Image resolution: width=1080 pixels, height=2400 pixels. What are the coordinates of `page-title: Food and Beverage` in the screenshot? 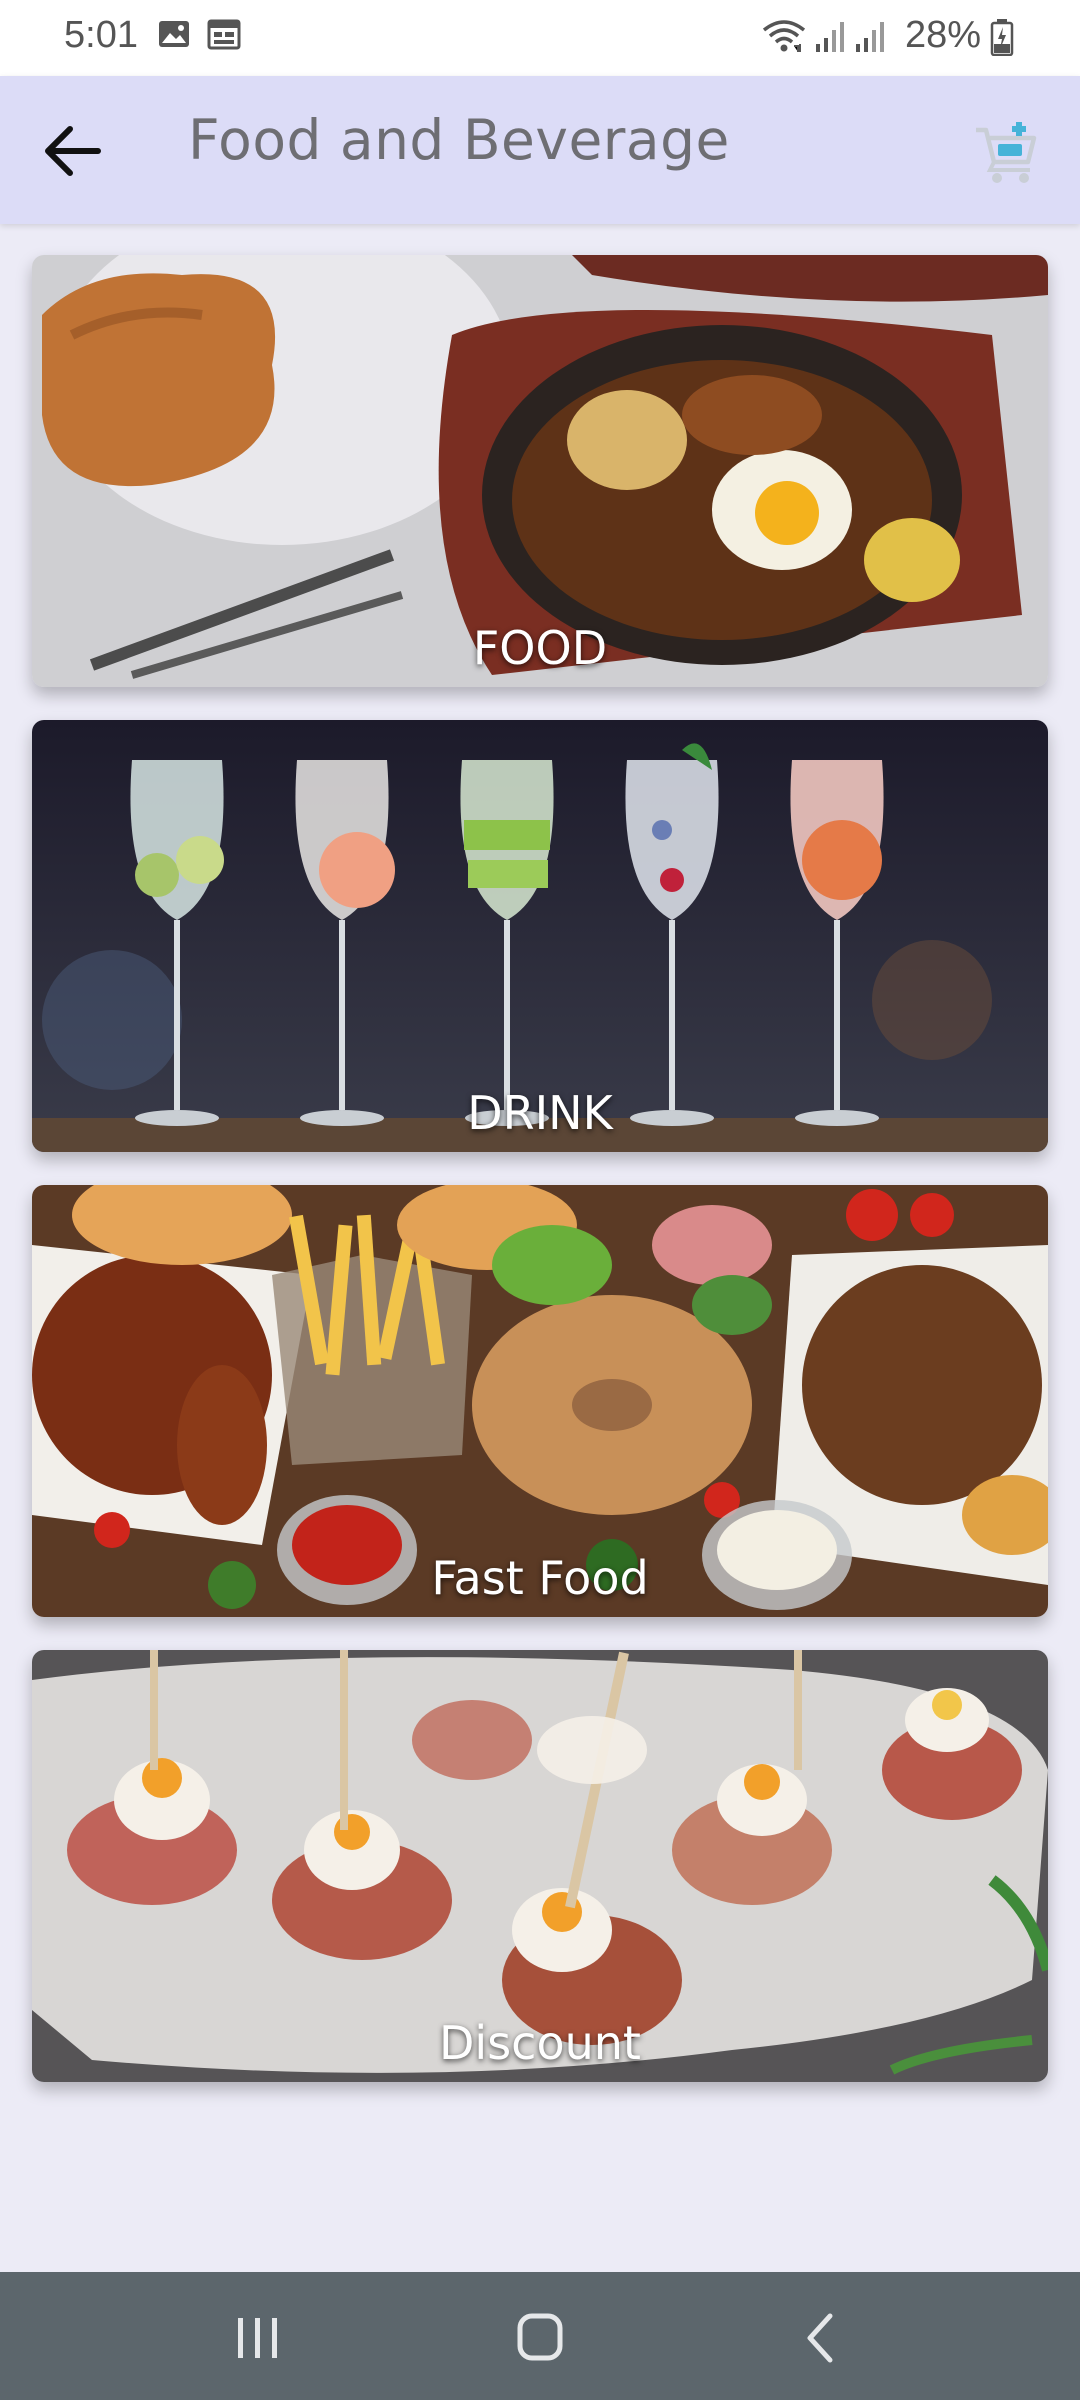 It's located at (459, 140).